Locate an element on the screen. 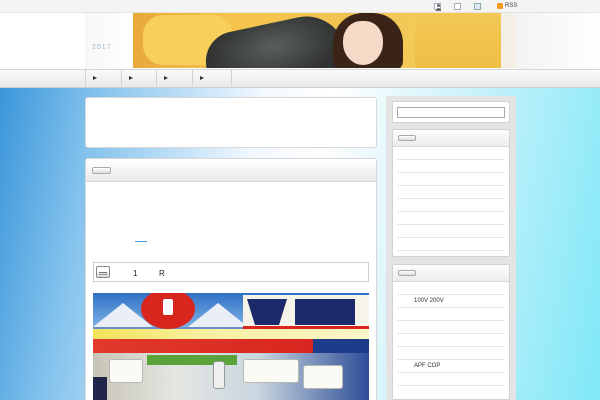  document-icon is located at coordinates (457, 6).